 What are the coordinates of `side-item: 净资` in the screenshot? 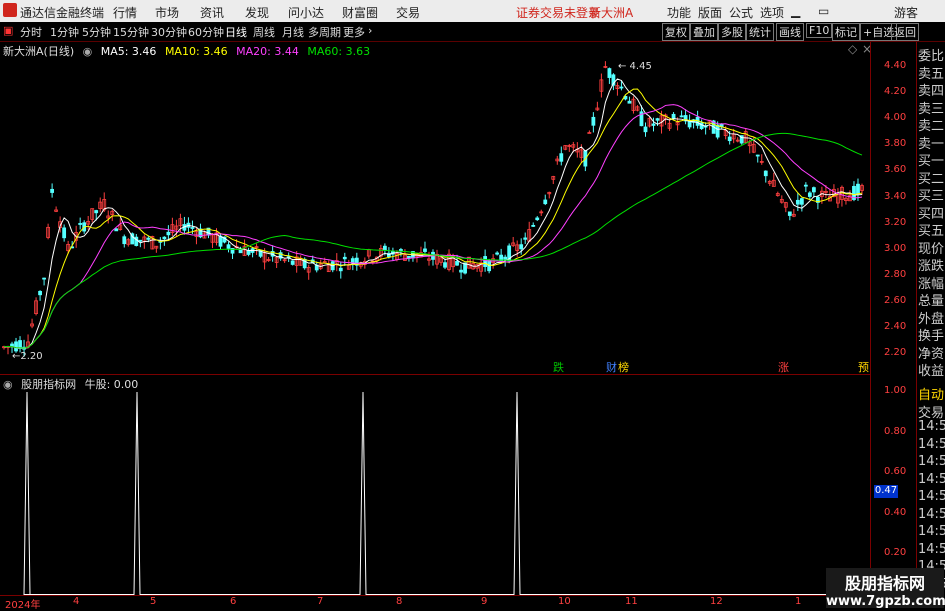 It's located at (931, 352).